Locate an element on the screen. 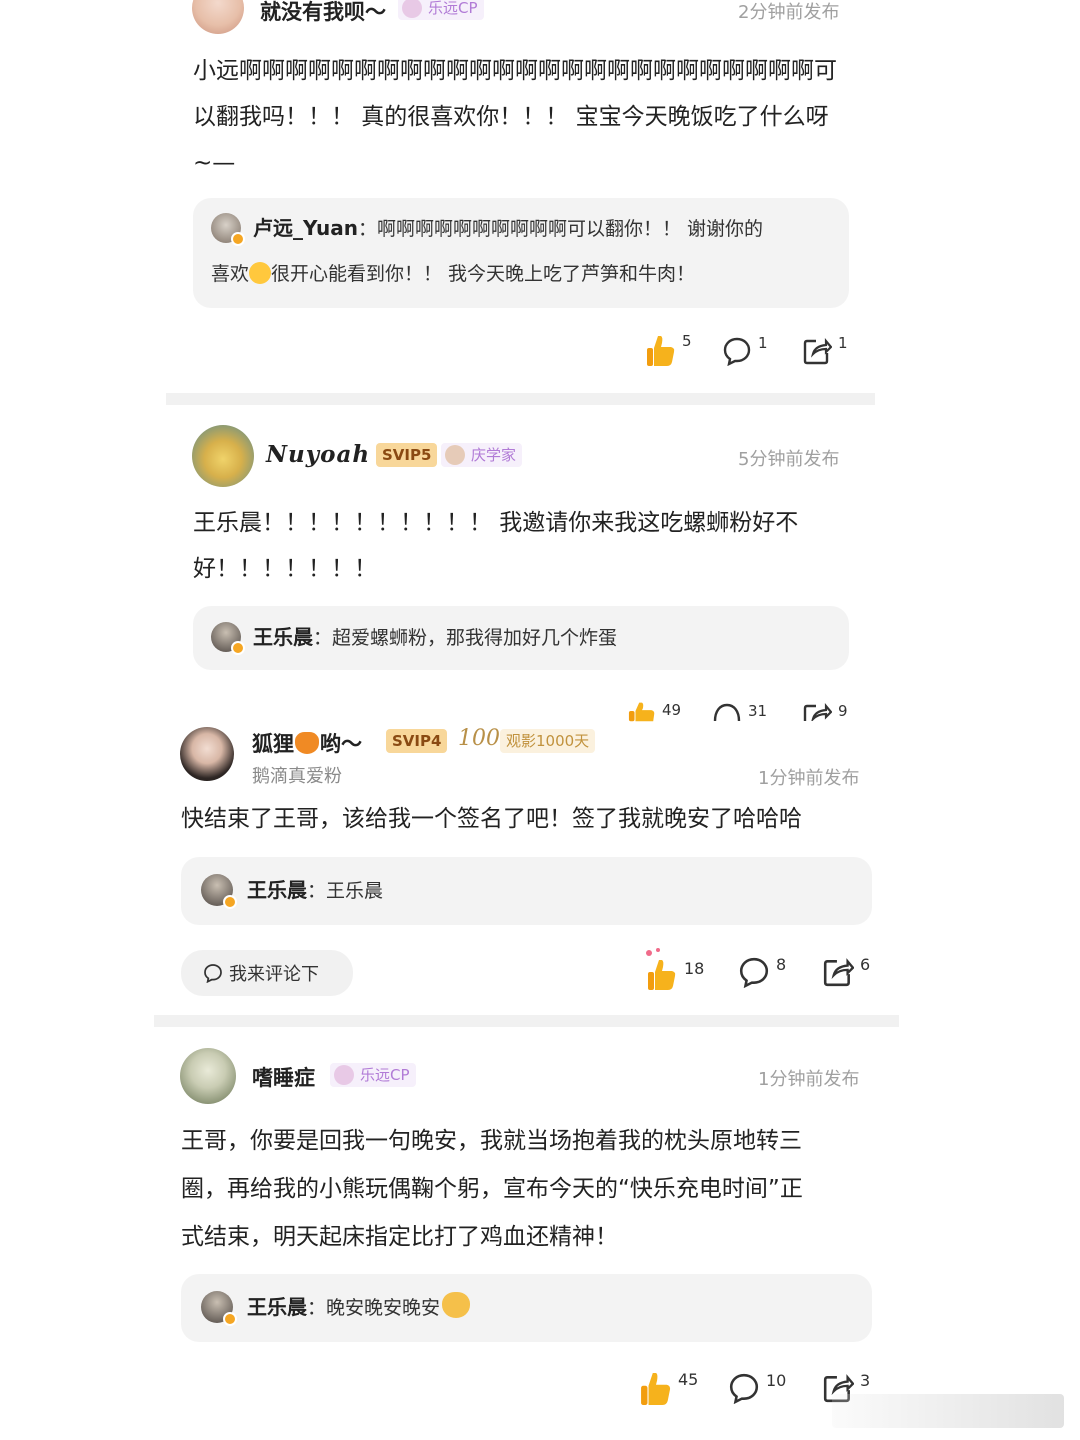  share-button: 1 is located at coordinates (825, 350).